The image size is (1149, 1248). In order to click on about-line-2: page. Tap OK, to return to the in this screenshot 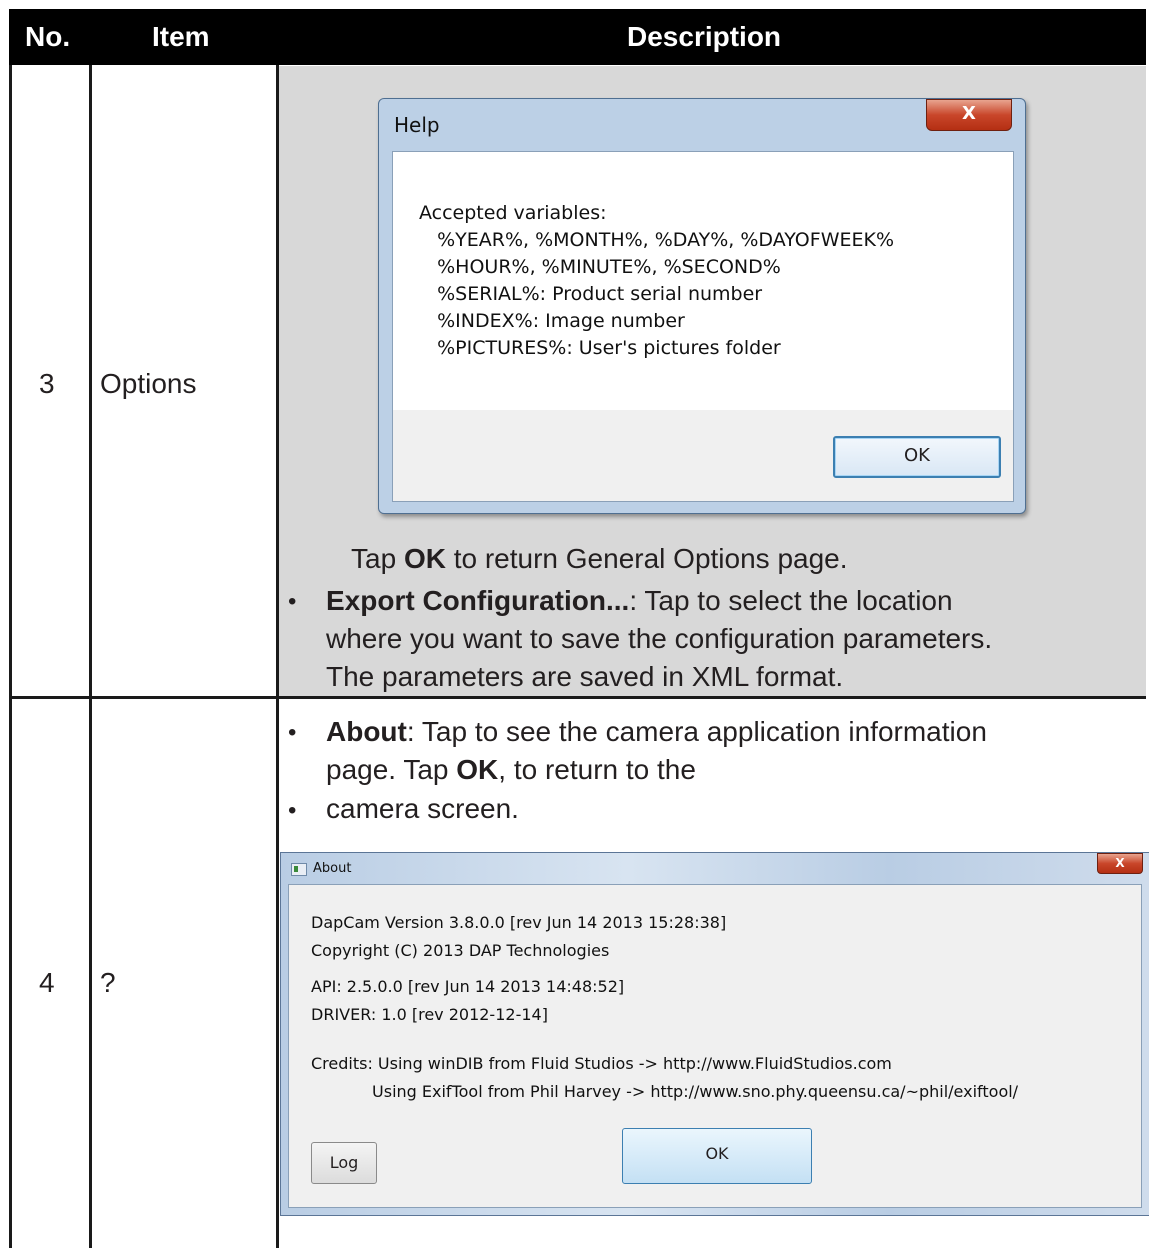, I will do `click(511, 770)`.